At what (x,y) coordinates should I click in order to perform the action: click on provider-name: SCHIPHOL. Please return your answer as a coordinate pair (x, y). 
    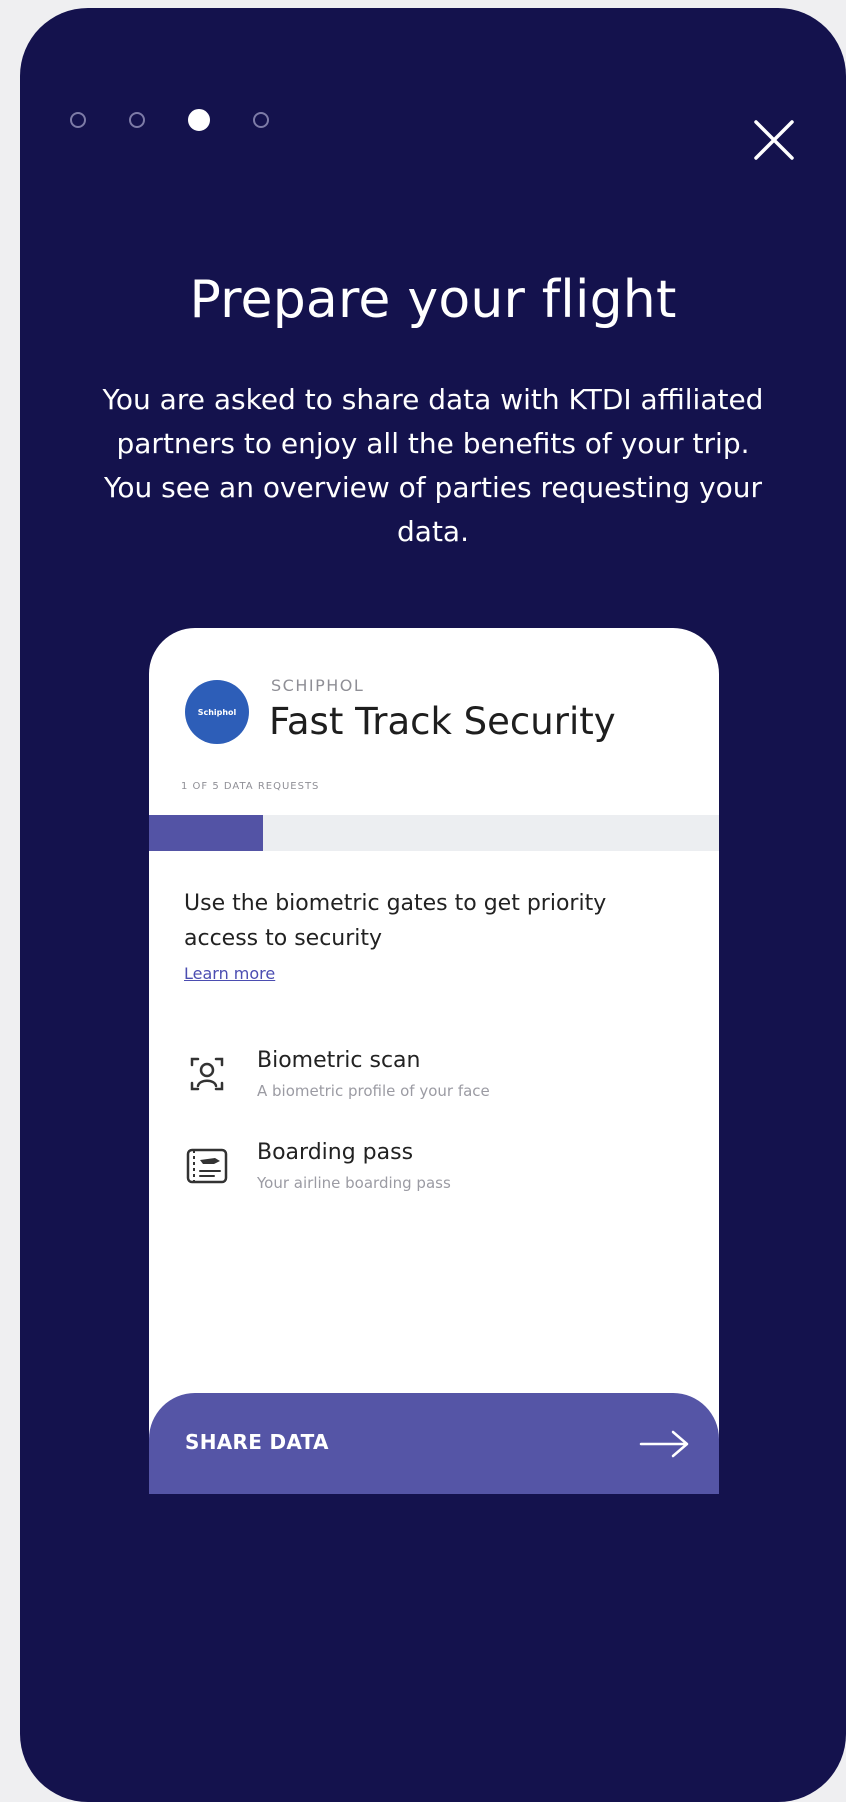
    Looking at the image, I should click on (318, 685).